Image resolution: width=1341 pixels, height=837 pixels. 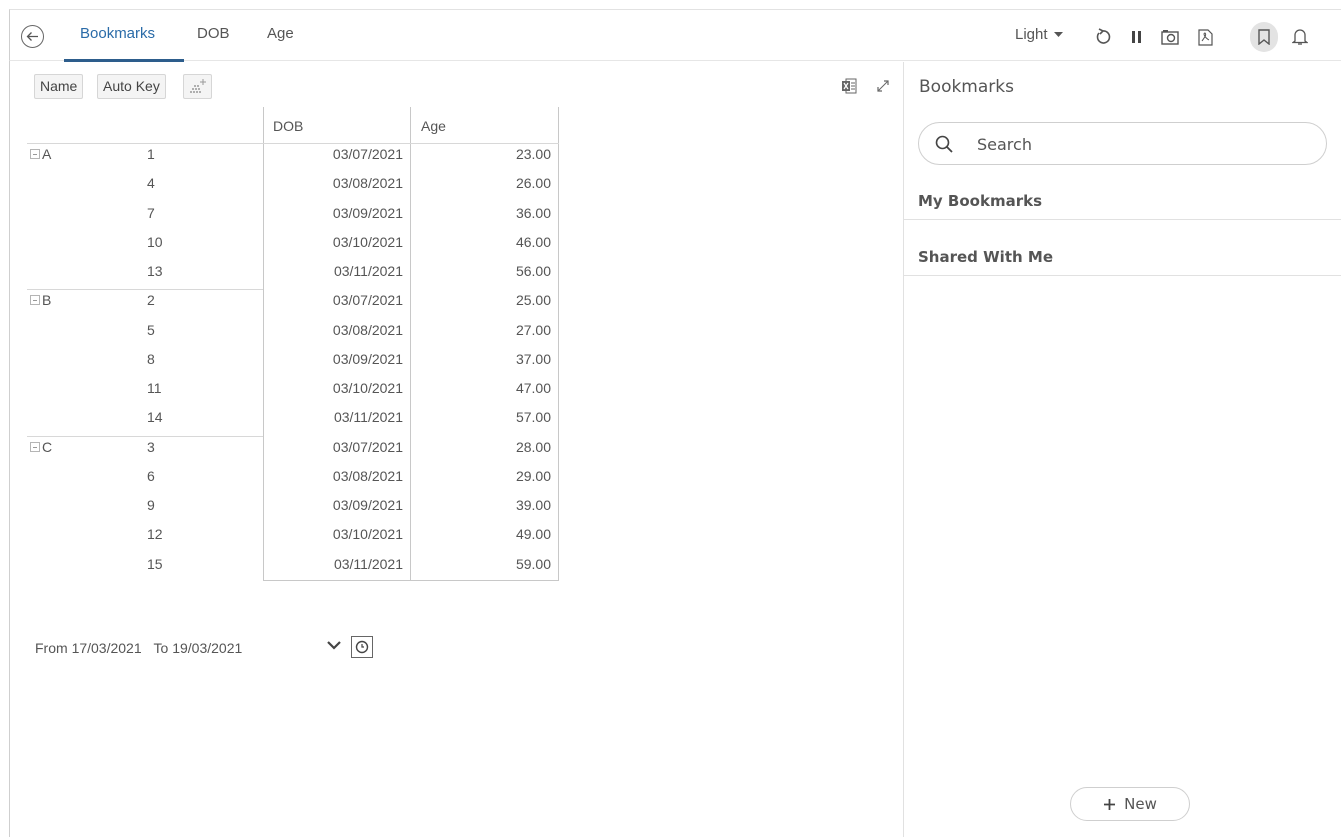 I want to click on row-key-cell: 2, so click(x=151, y=300).